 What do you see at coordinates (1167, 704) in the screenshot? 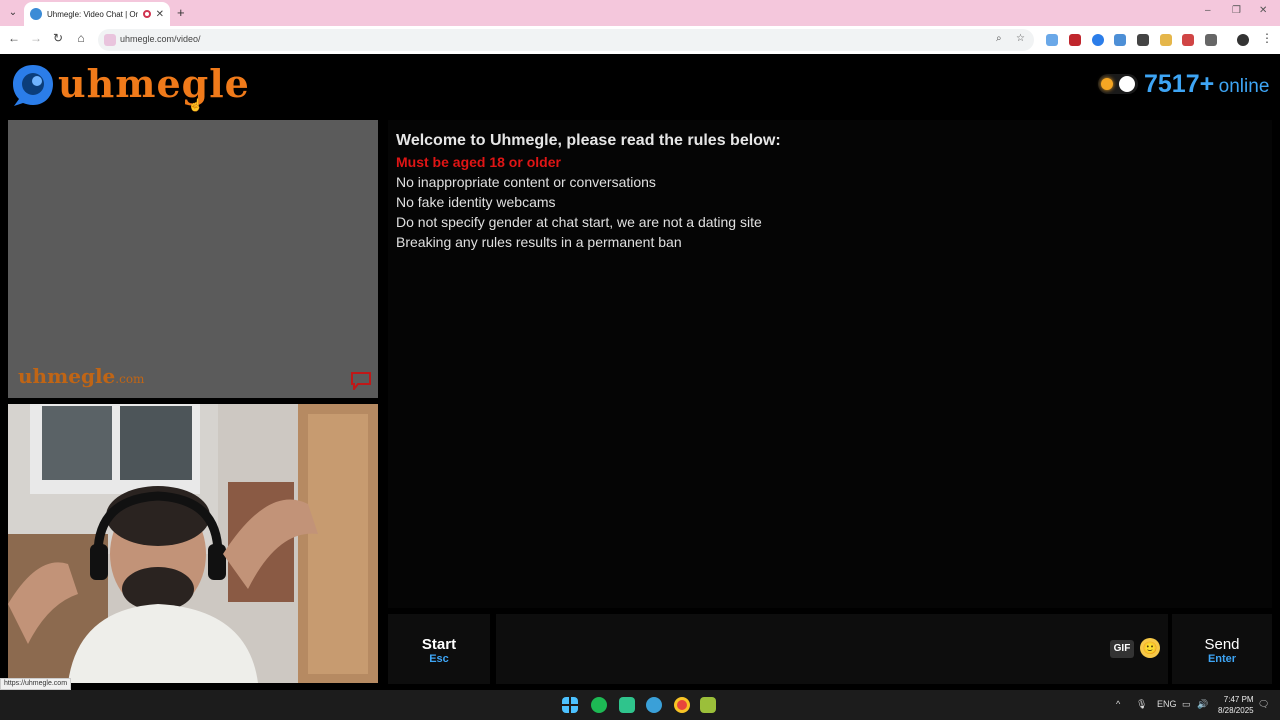
I see `language-indicator: ENG` at bounding box center [1167, 704].